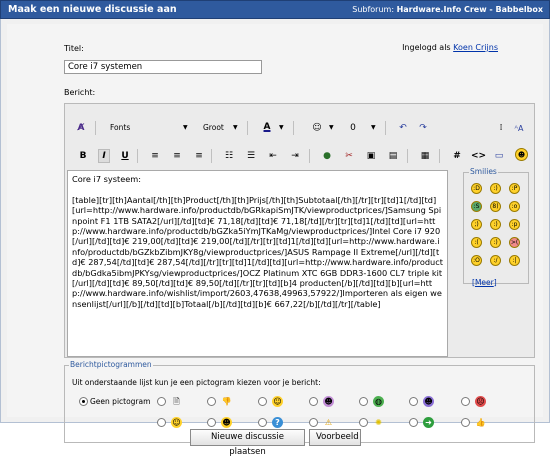 The image size is (550, 460). Describe the element at coordinates (363, 422) in the screenshot. I see `pictogram-radio-idea` at that location.